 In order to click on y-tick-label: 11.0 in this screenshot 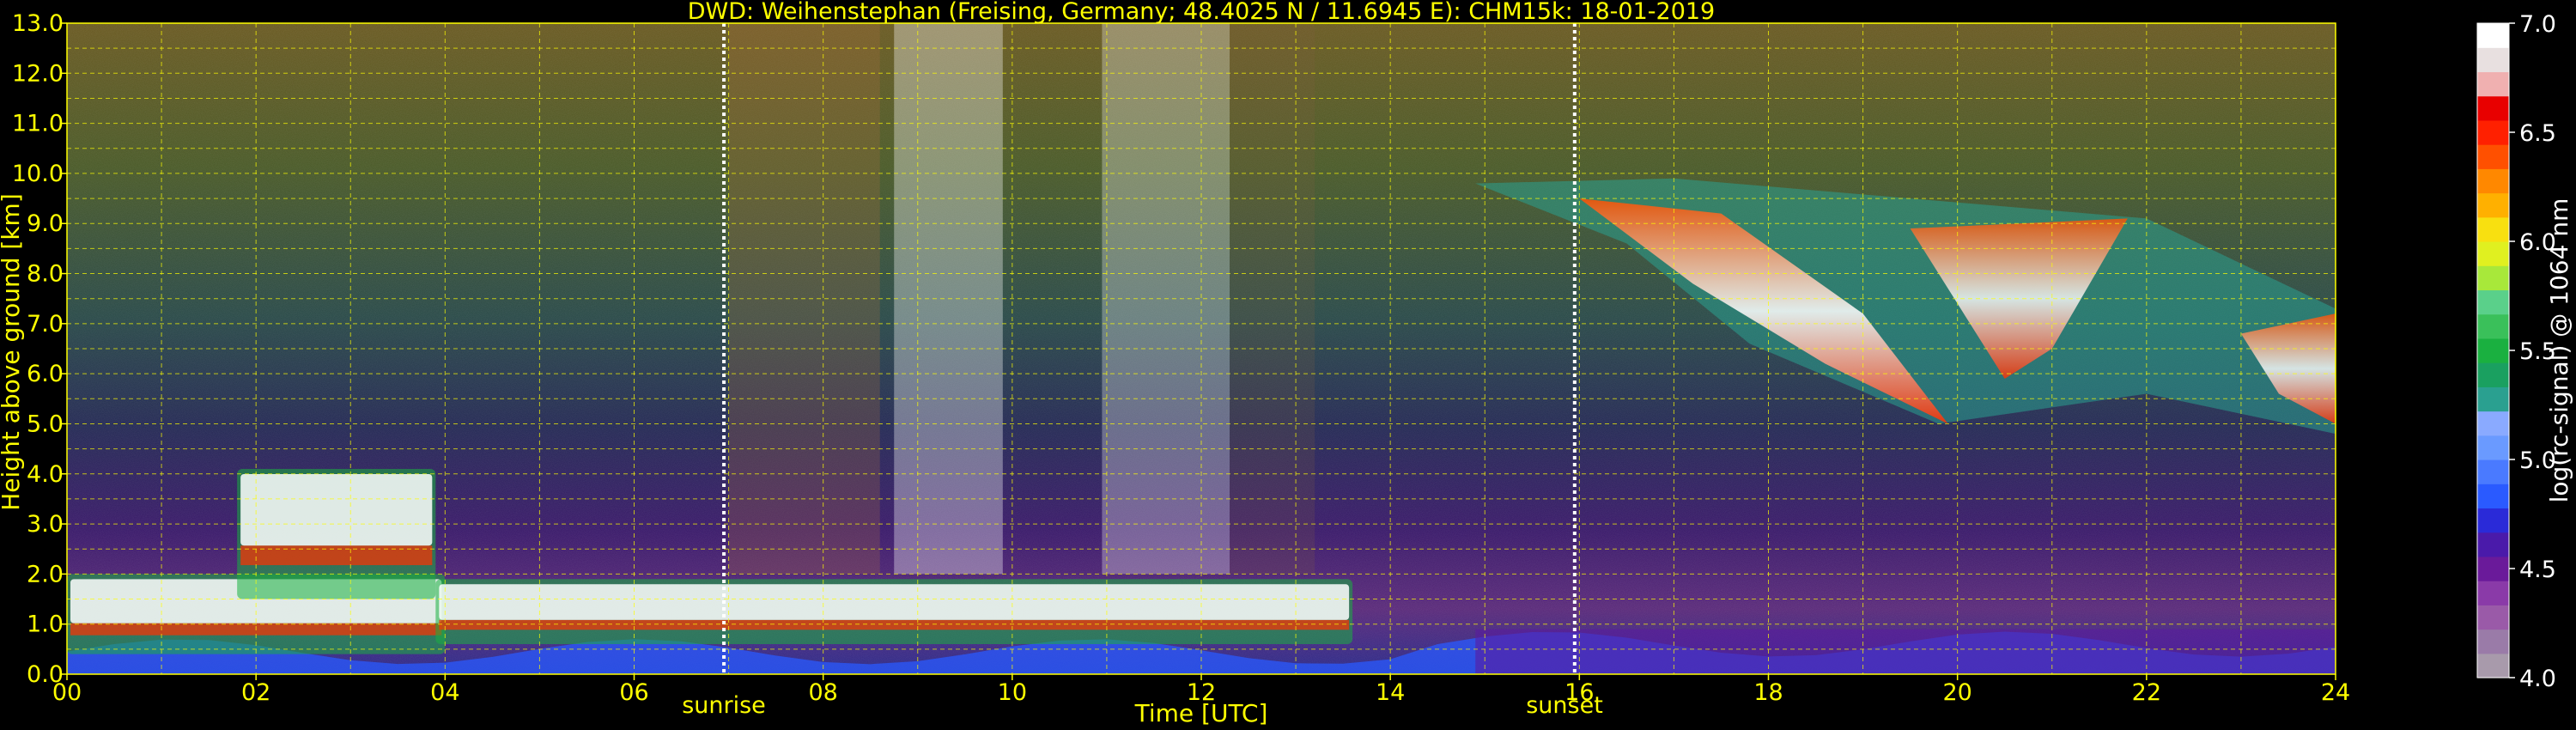, I will do `click(38, 124)`.